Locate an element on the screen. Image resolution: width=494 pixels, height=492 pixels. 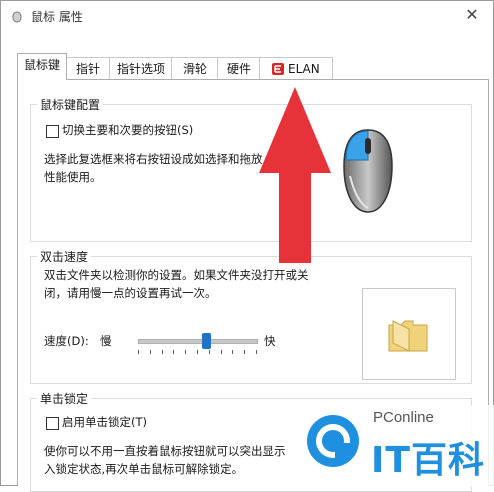
window-title: 鼠标 属性 is located at coordinates (57, 17).